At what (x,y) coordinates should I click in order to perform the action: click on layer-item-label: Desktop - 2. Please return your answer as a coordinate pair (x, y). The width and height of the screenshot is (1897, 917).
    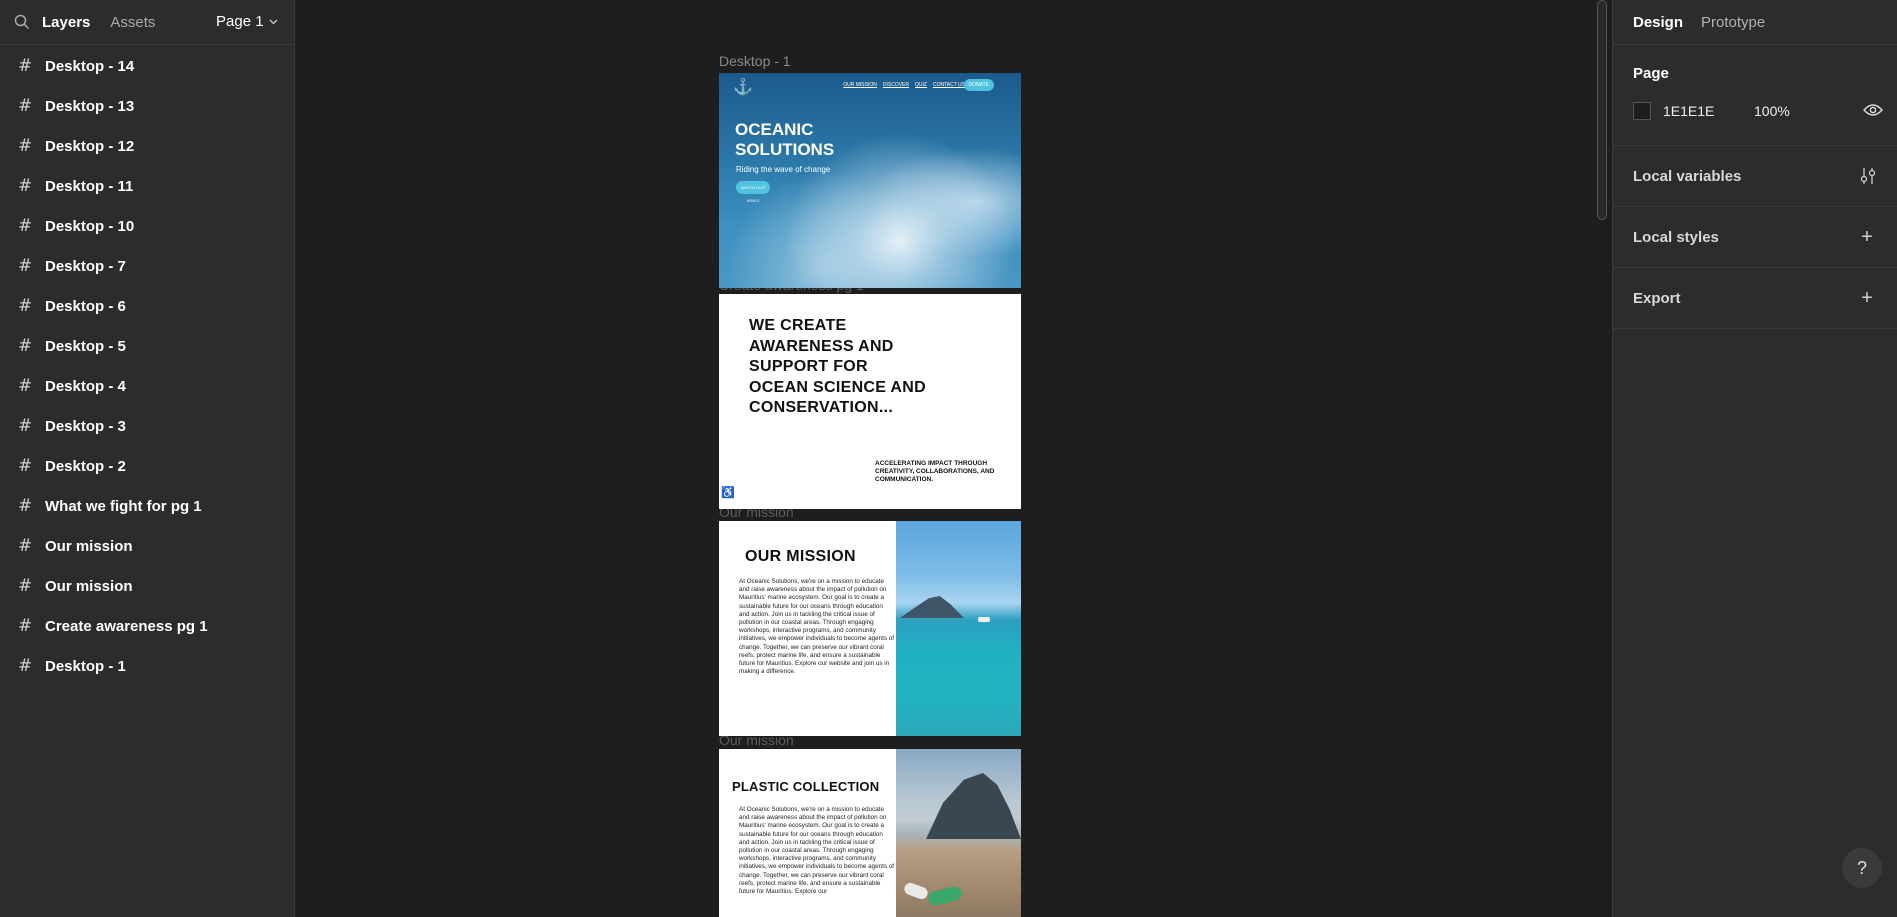
    Looking at the image, I should click on (85, 466).